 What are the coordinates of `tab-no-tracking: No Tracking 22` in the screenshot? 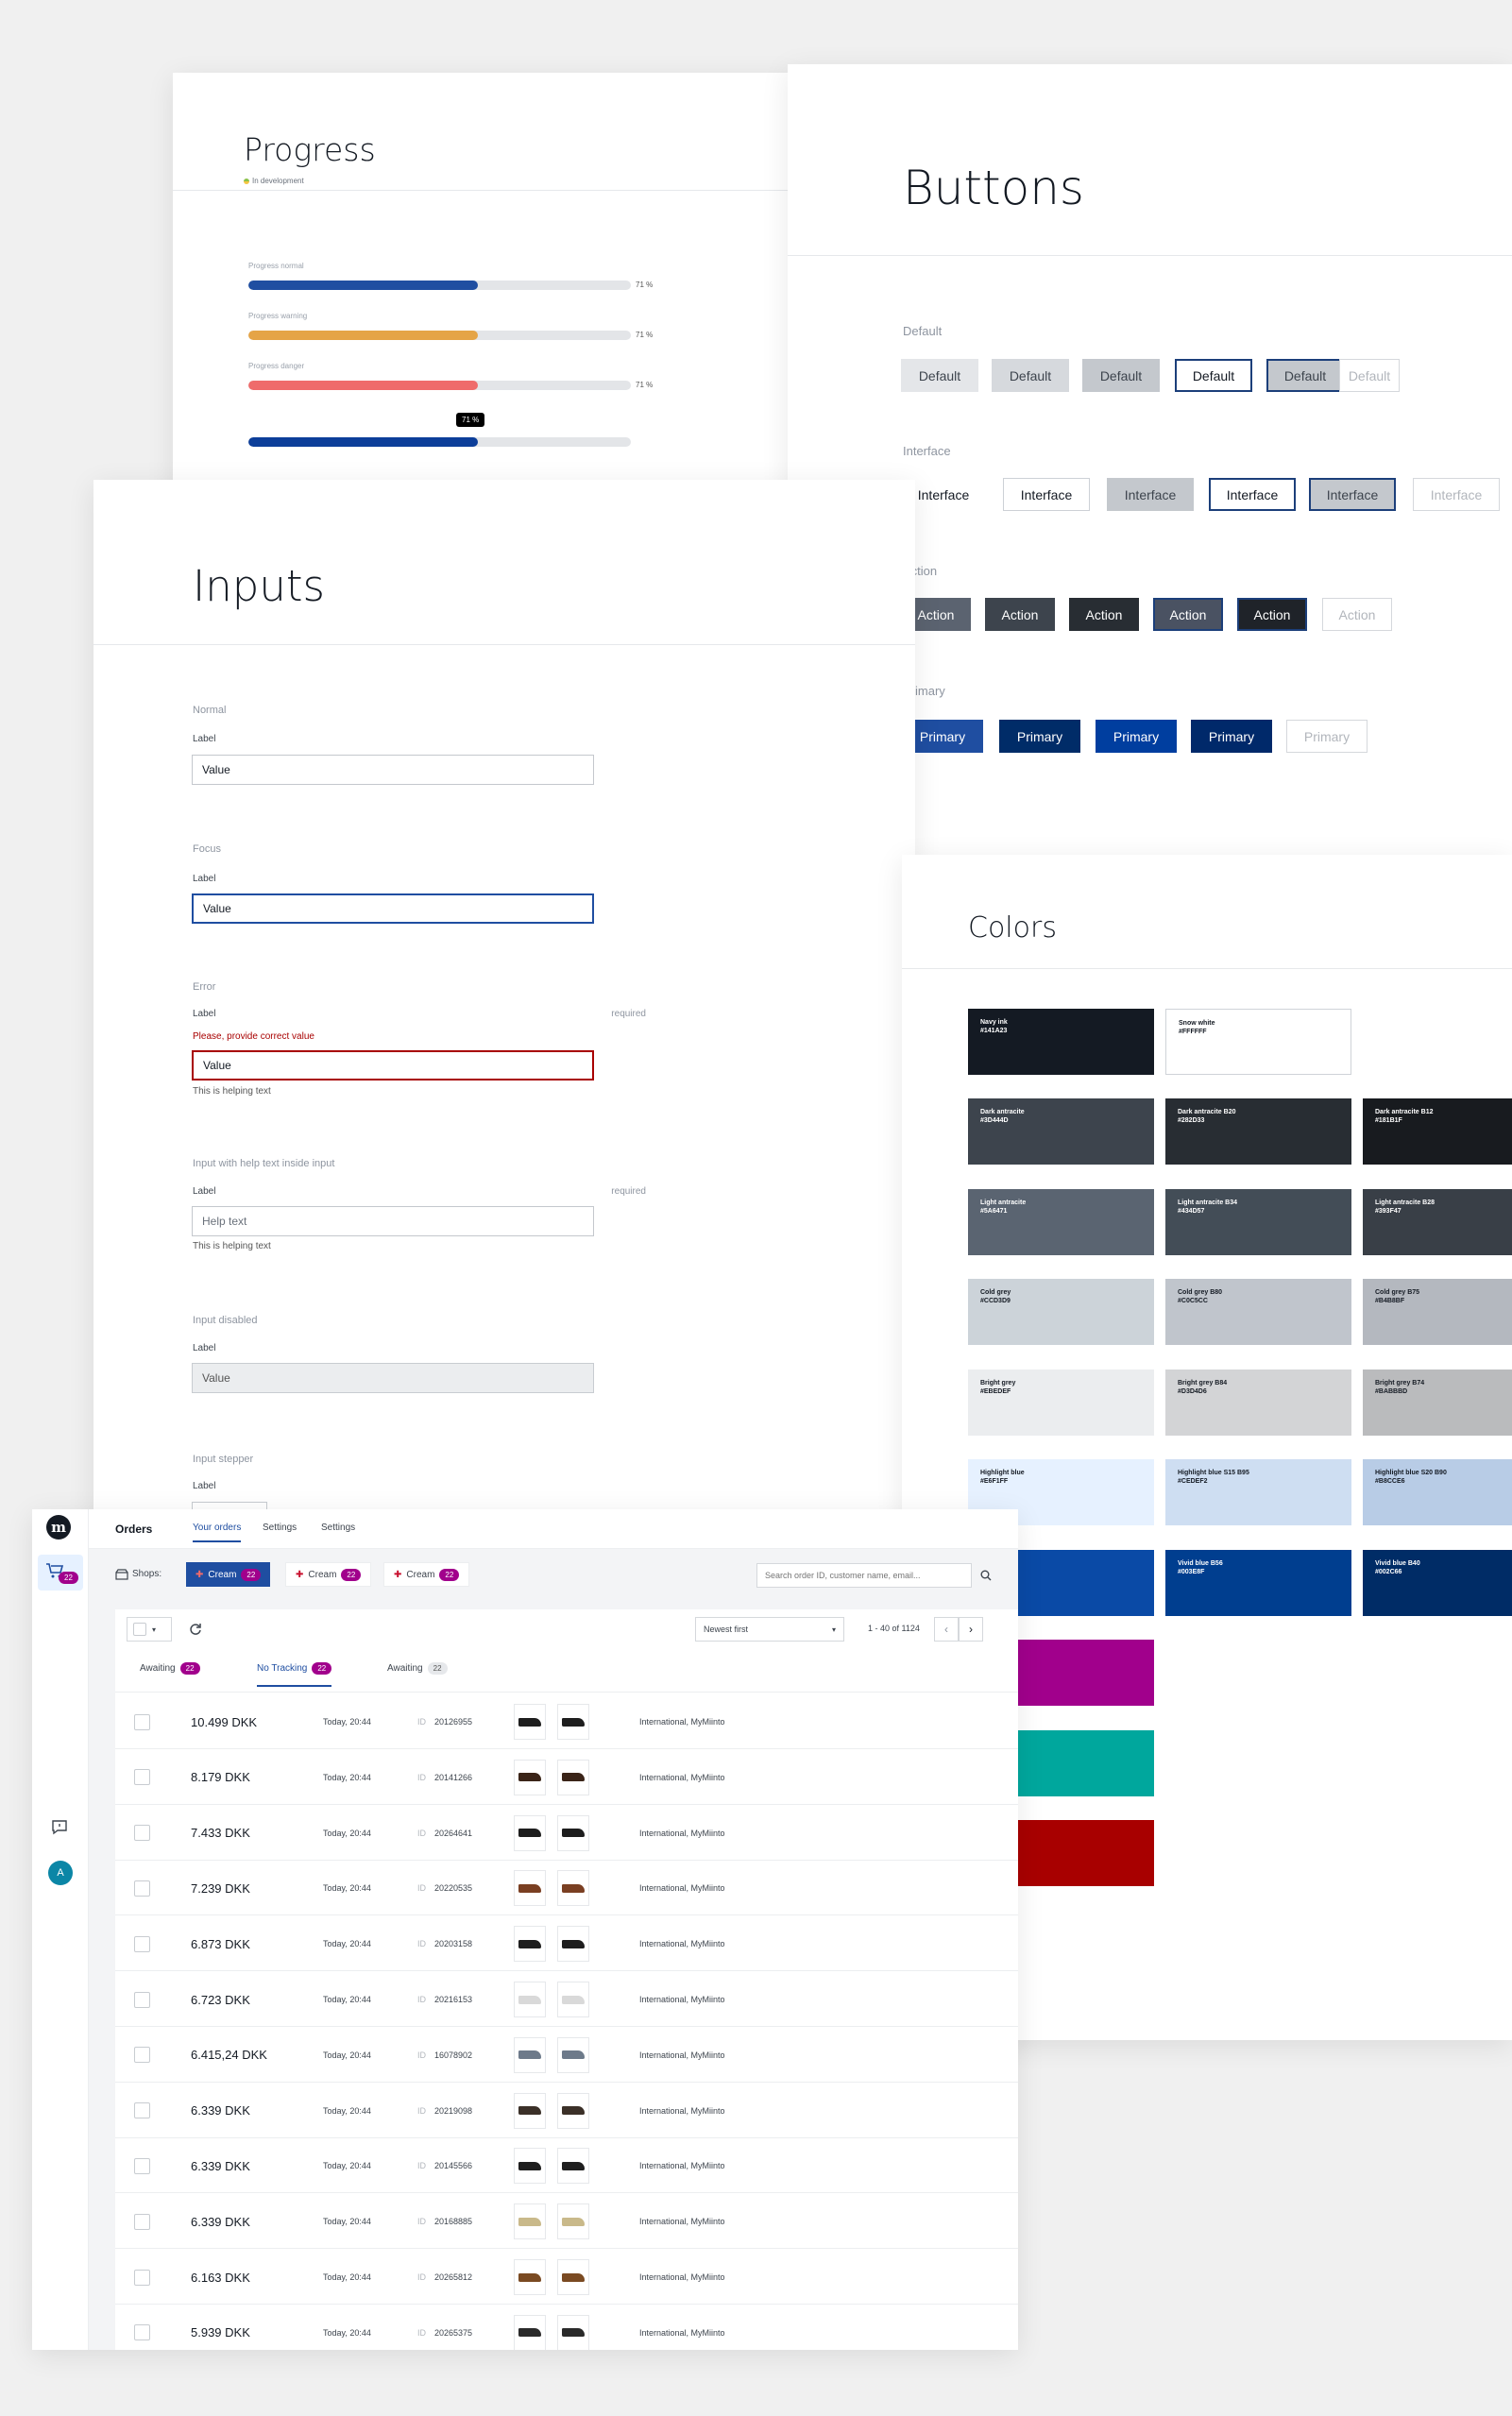 It's located at (294, 1675).